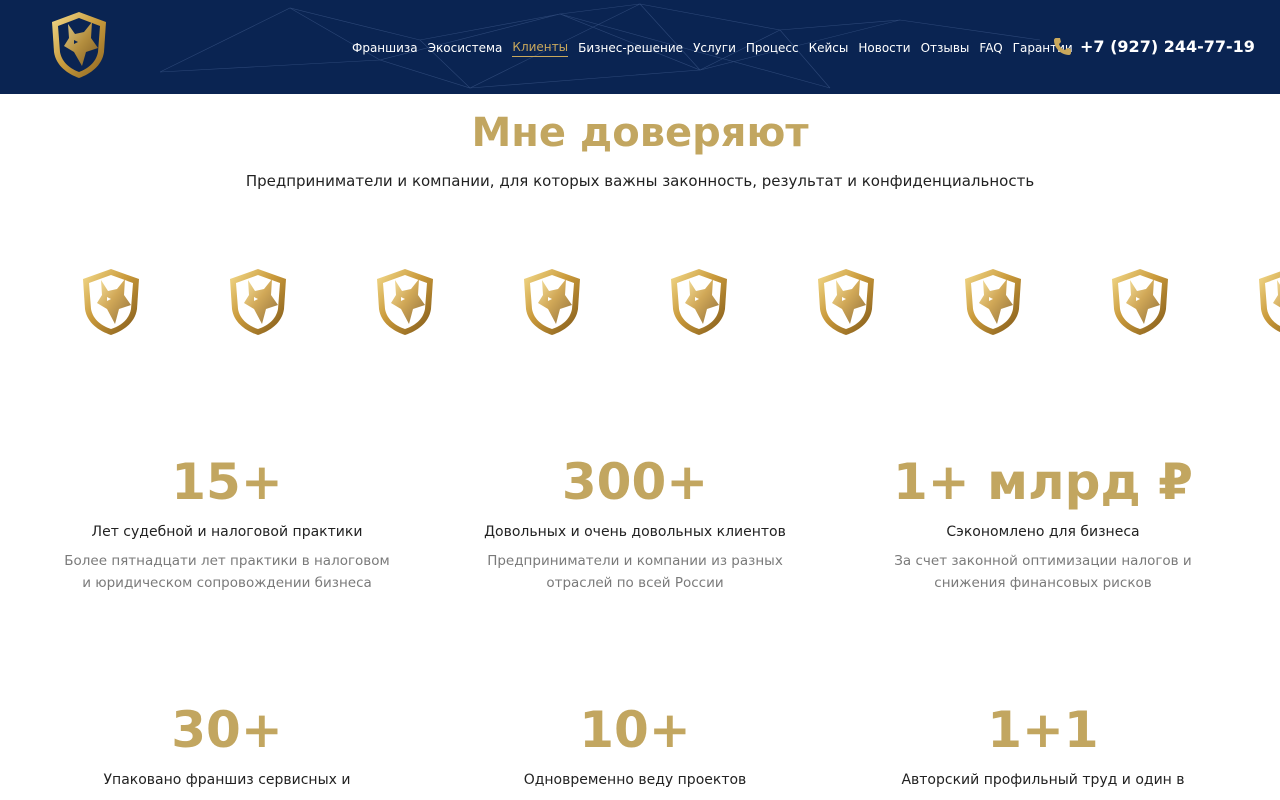  Describe the element at coordinates (540, 48) in the screenshot. I see `nav-item: Клиенты` at that location.